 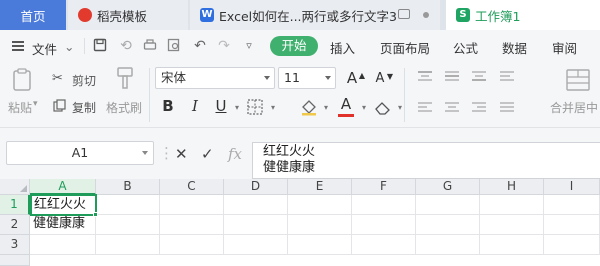 What do you see at coordinates (192, 245) in the screenshot?
I see `cell-c3` at bounding box center [192, 245].